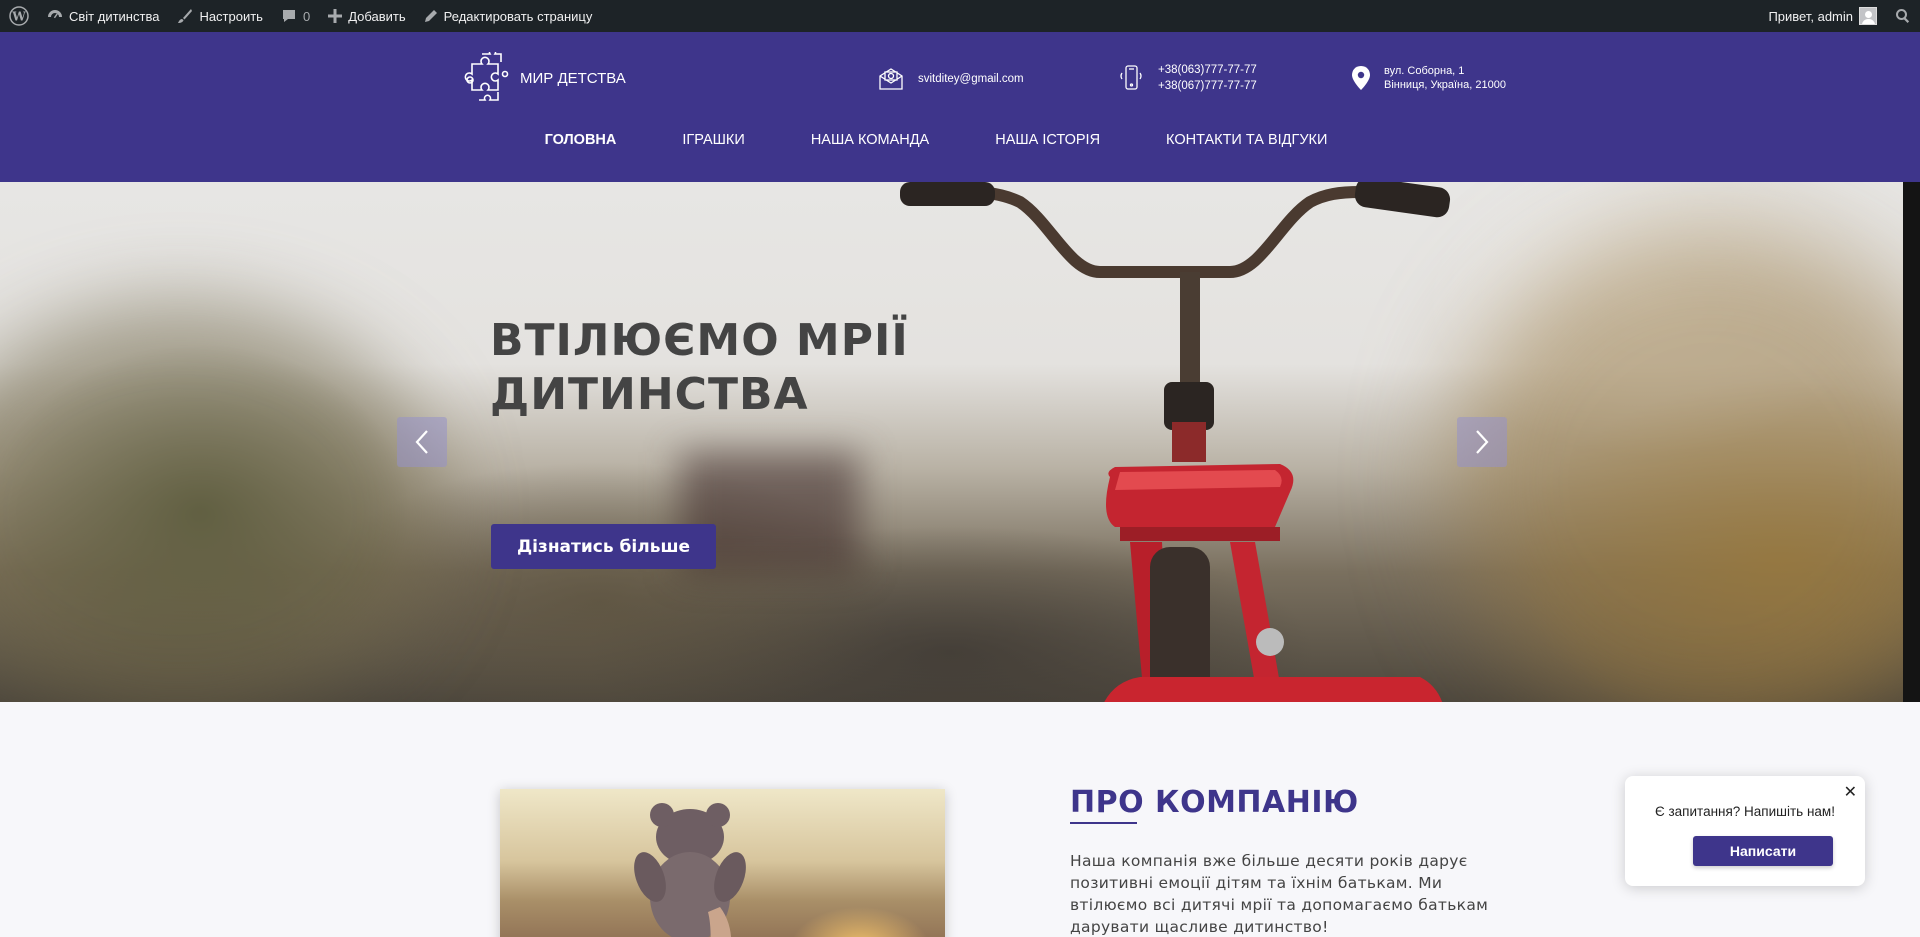  I want to click on admin-bar-site-name: Світ дитинства, so click(114, 16).